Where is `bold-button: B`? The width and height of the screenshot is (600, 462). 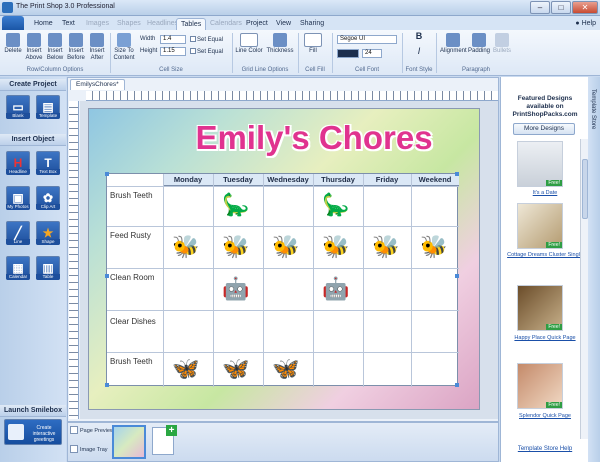
bold-button: B is located at coordinates (419, 36).